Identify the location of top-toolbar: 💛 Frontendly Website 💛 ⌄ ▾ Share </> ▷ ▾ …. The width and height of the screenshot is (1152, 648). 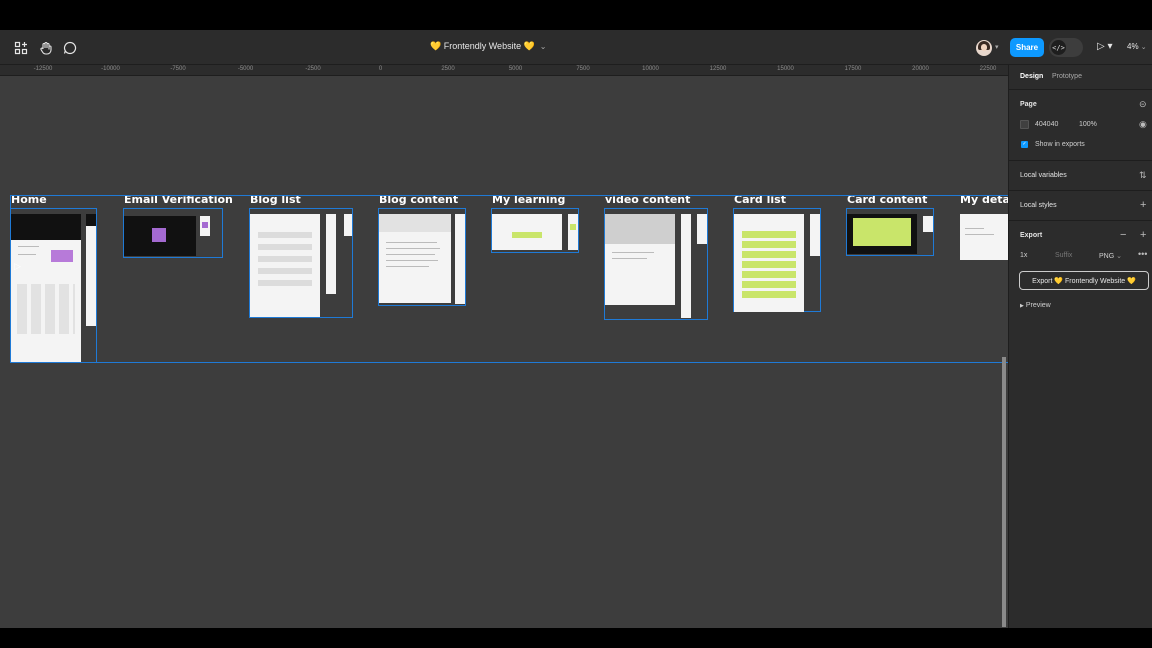
(576, 47).